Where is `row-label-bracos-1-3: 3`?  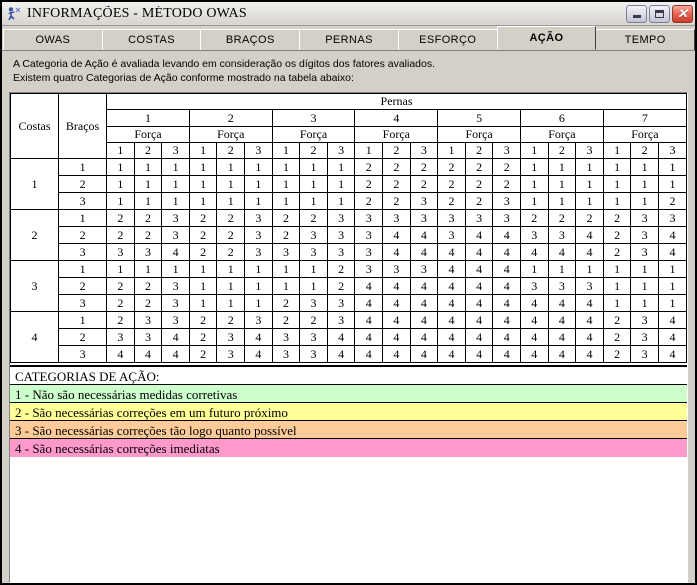 row-label-bracos-1-3: 3 is located at coordinates (83, 201).